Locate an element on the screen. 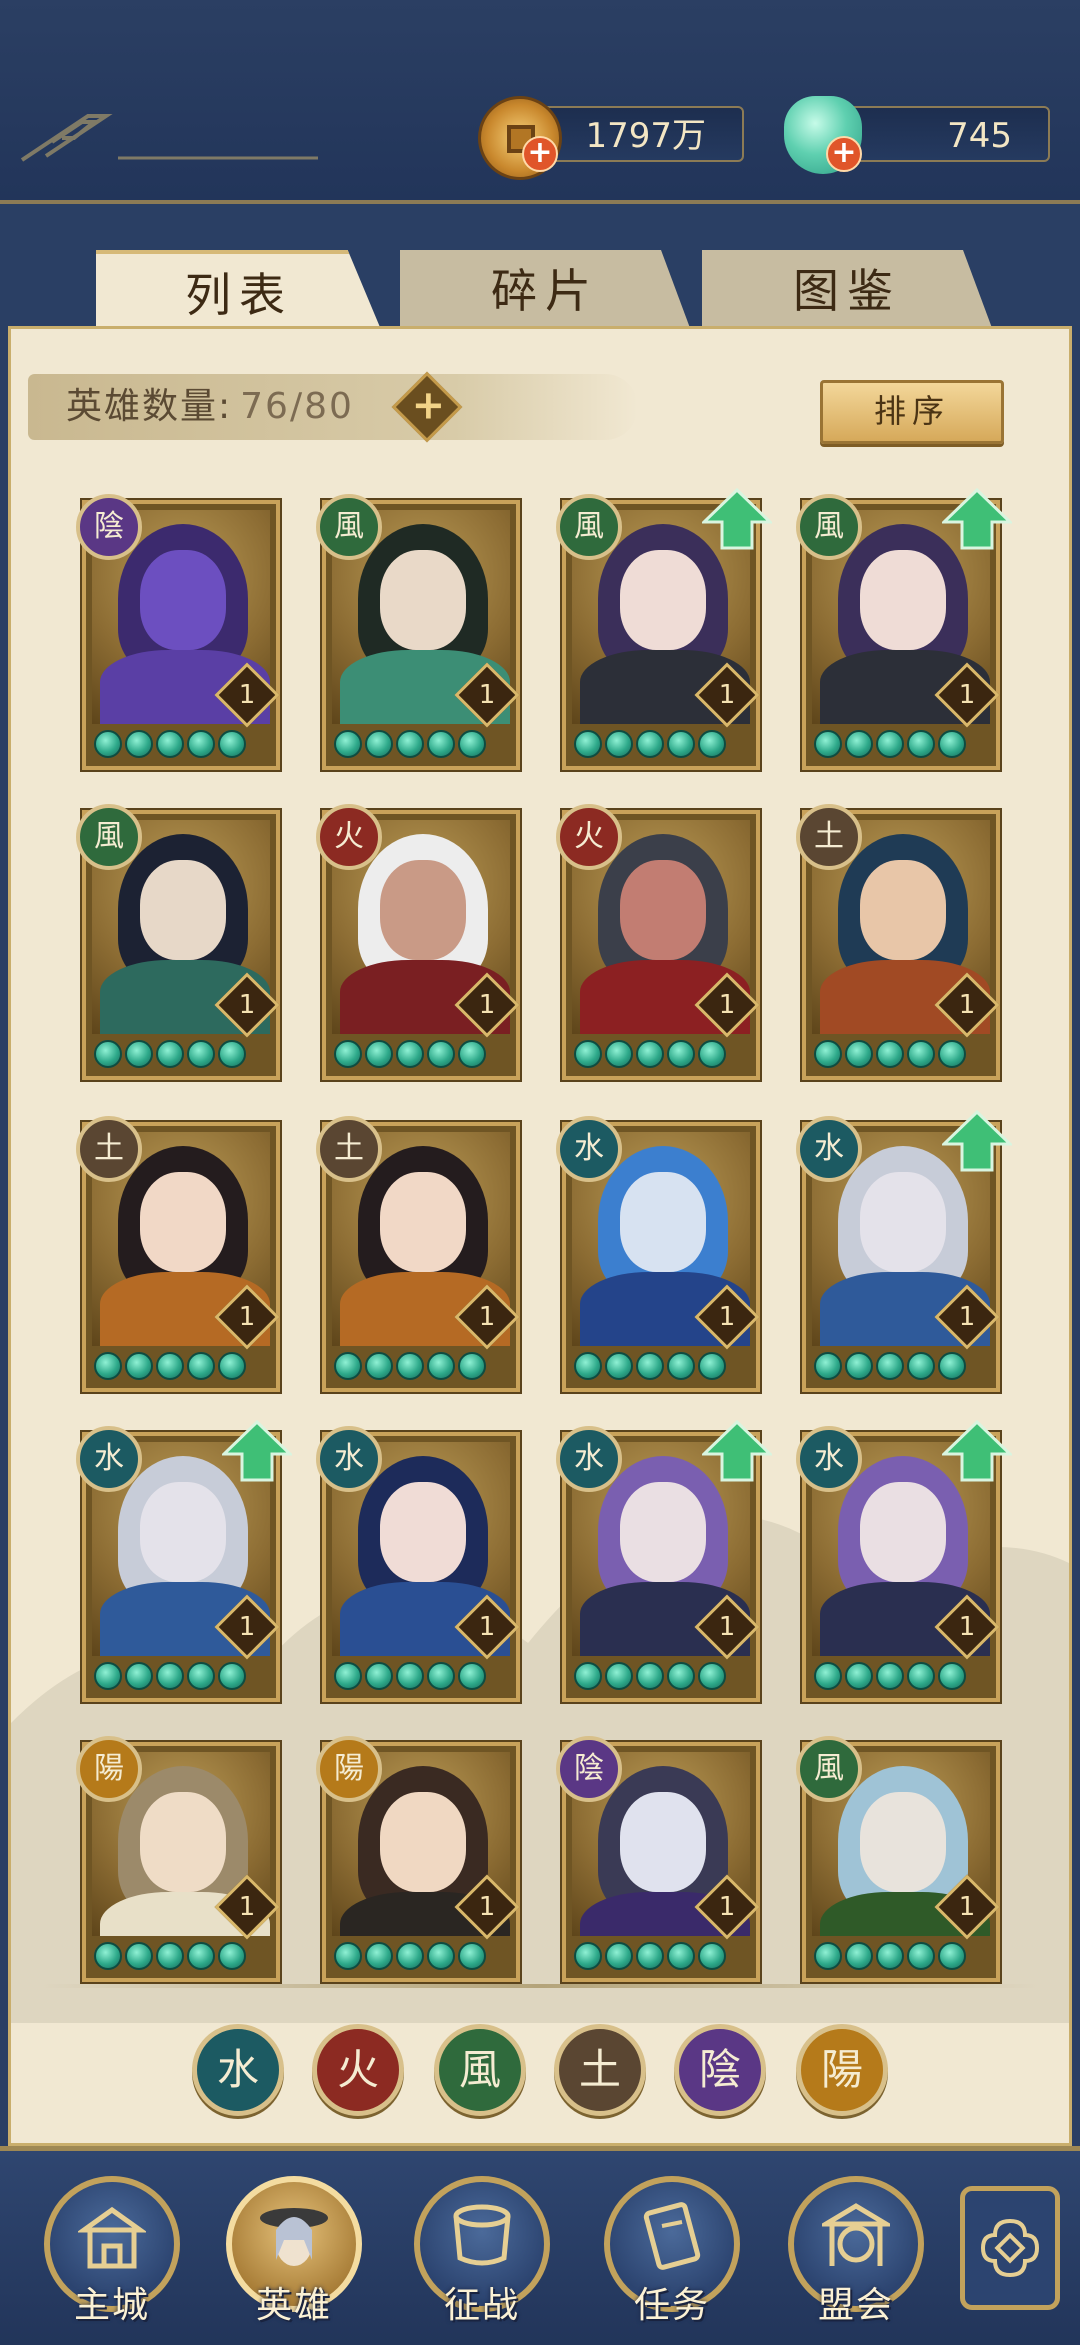 The width and height of the screenshot is (1080, 2345). hero-count-label: 英雄数量: is located at coordinates (149, 406).